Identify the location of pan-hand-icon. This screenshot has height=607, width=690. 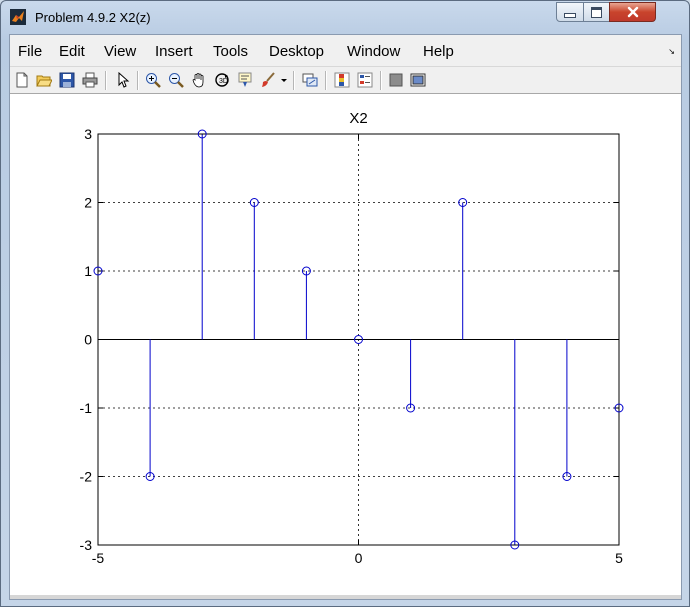
(199, 80).